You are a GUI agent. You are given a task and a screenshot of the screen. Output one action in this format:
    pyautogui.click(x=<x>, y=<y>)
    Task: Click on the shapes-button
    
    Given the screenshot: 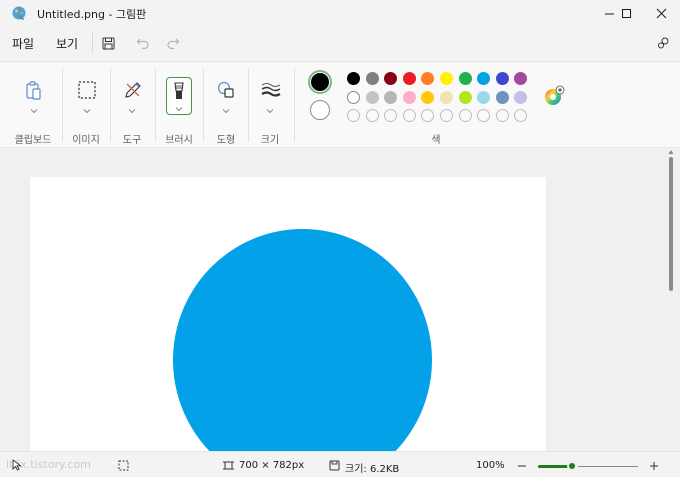 What is the action you would take?
    pyautogui.click(x=226, y=82)
    